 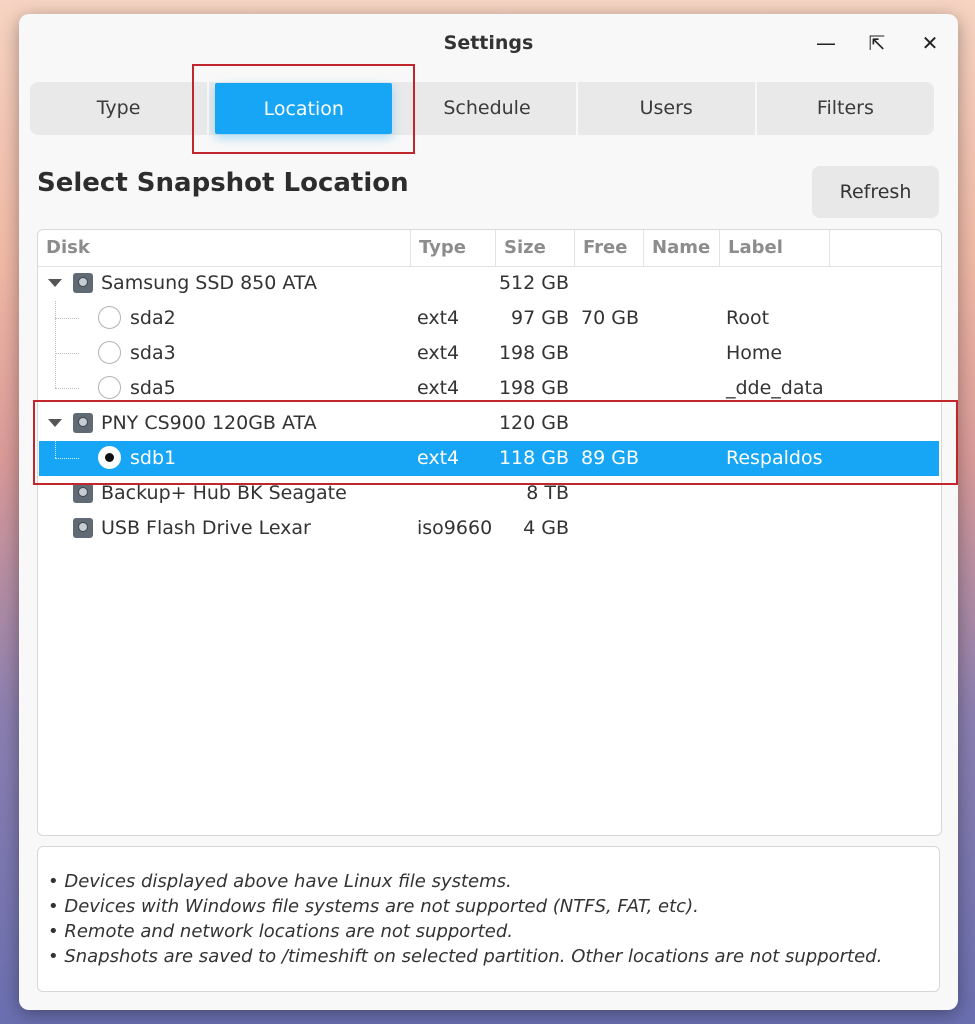 I want to click on disk-type: iso9660, so click(x=455, y=528).